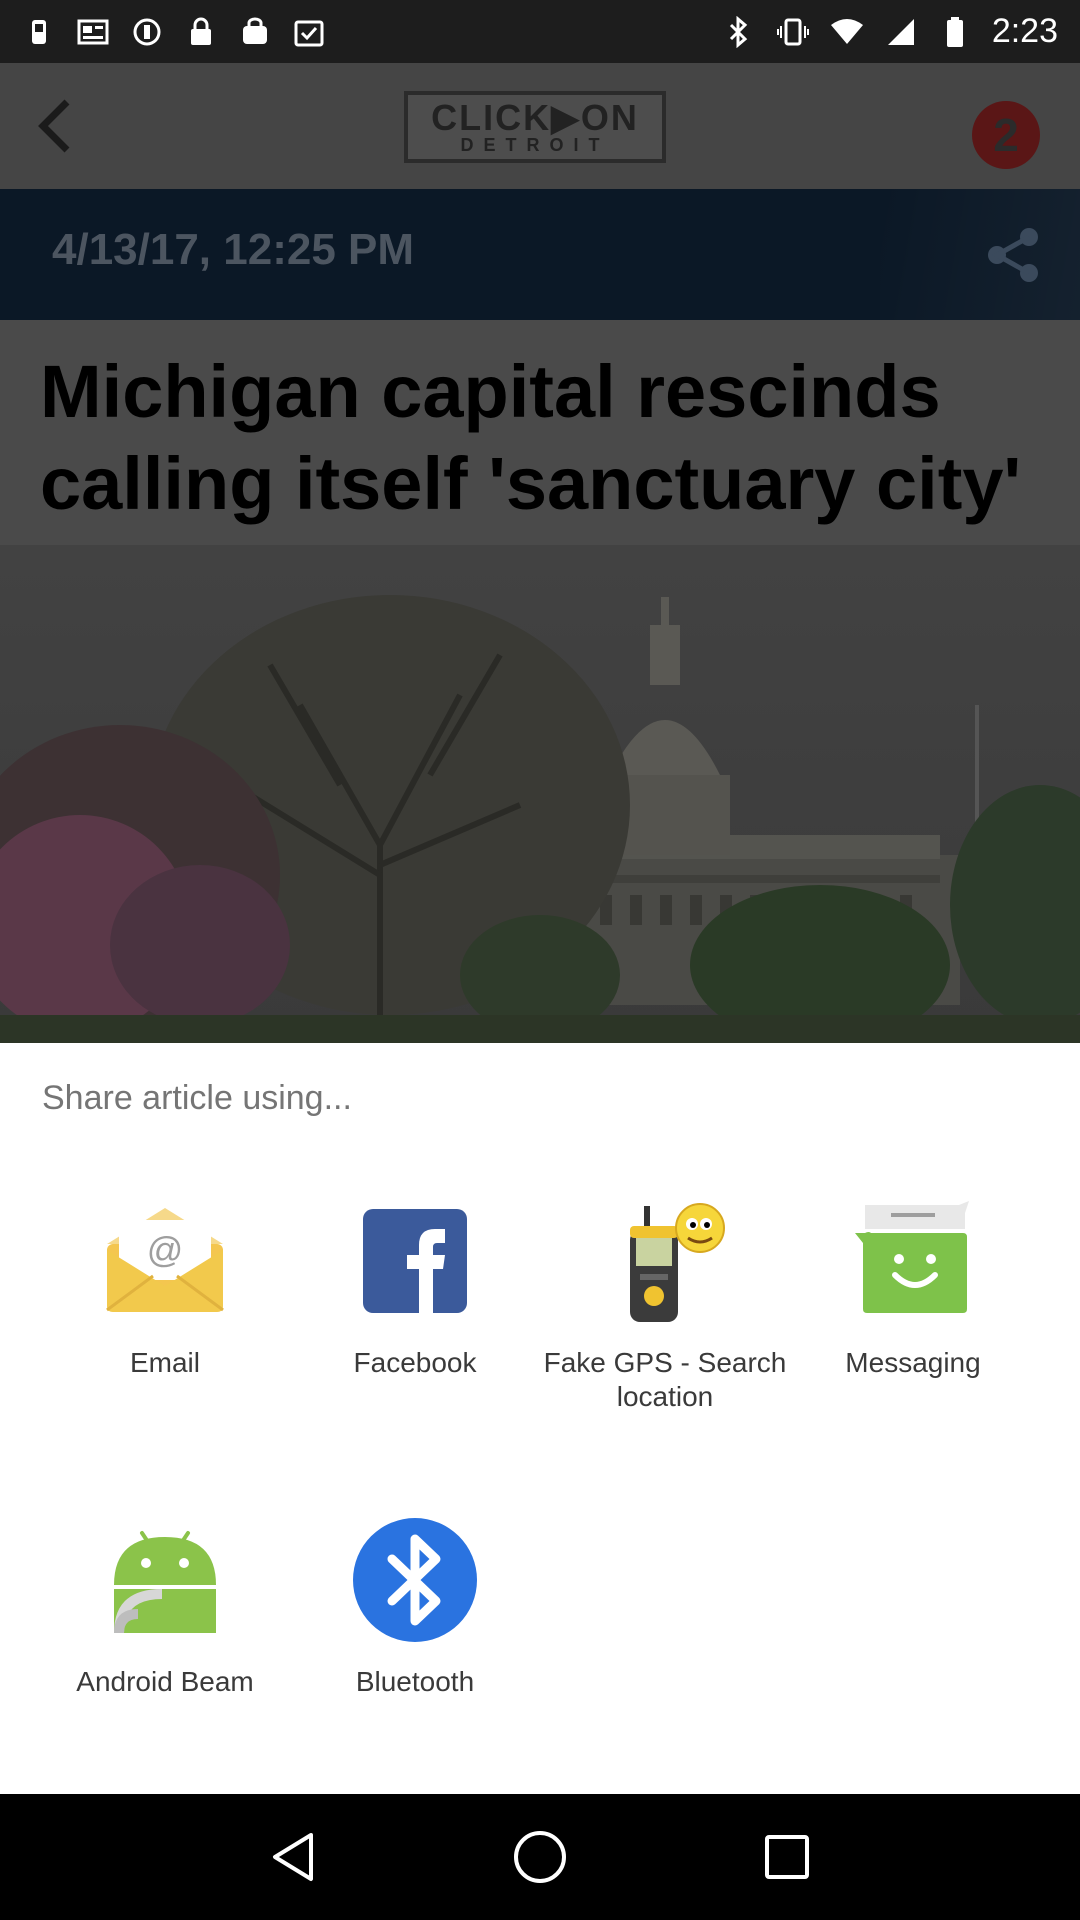 This screenshot has width=1080, height=1920. I want to click on share-option-bluetooth: Bluetooth, so click(415, 1607).